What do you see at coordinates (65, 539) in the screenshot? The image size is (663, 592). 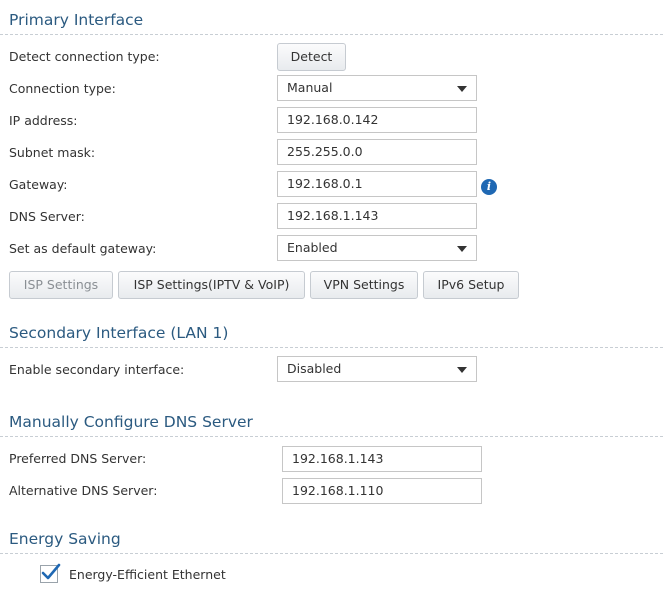 I see `section-title-energy-saving: Energy Saving` at bounding box center [65, 539].